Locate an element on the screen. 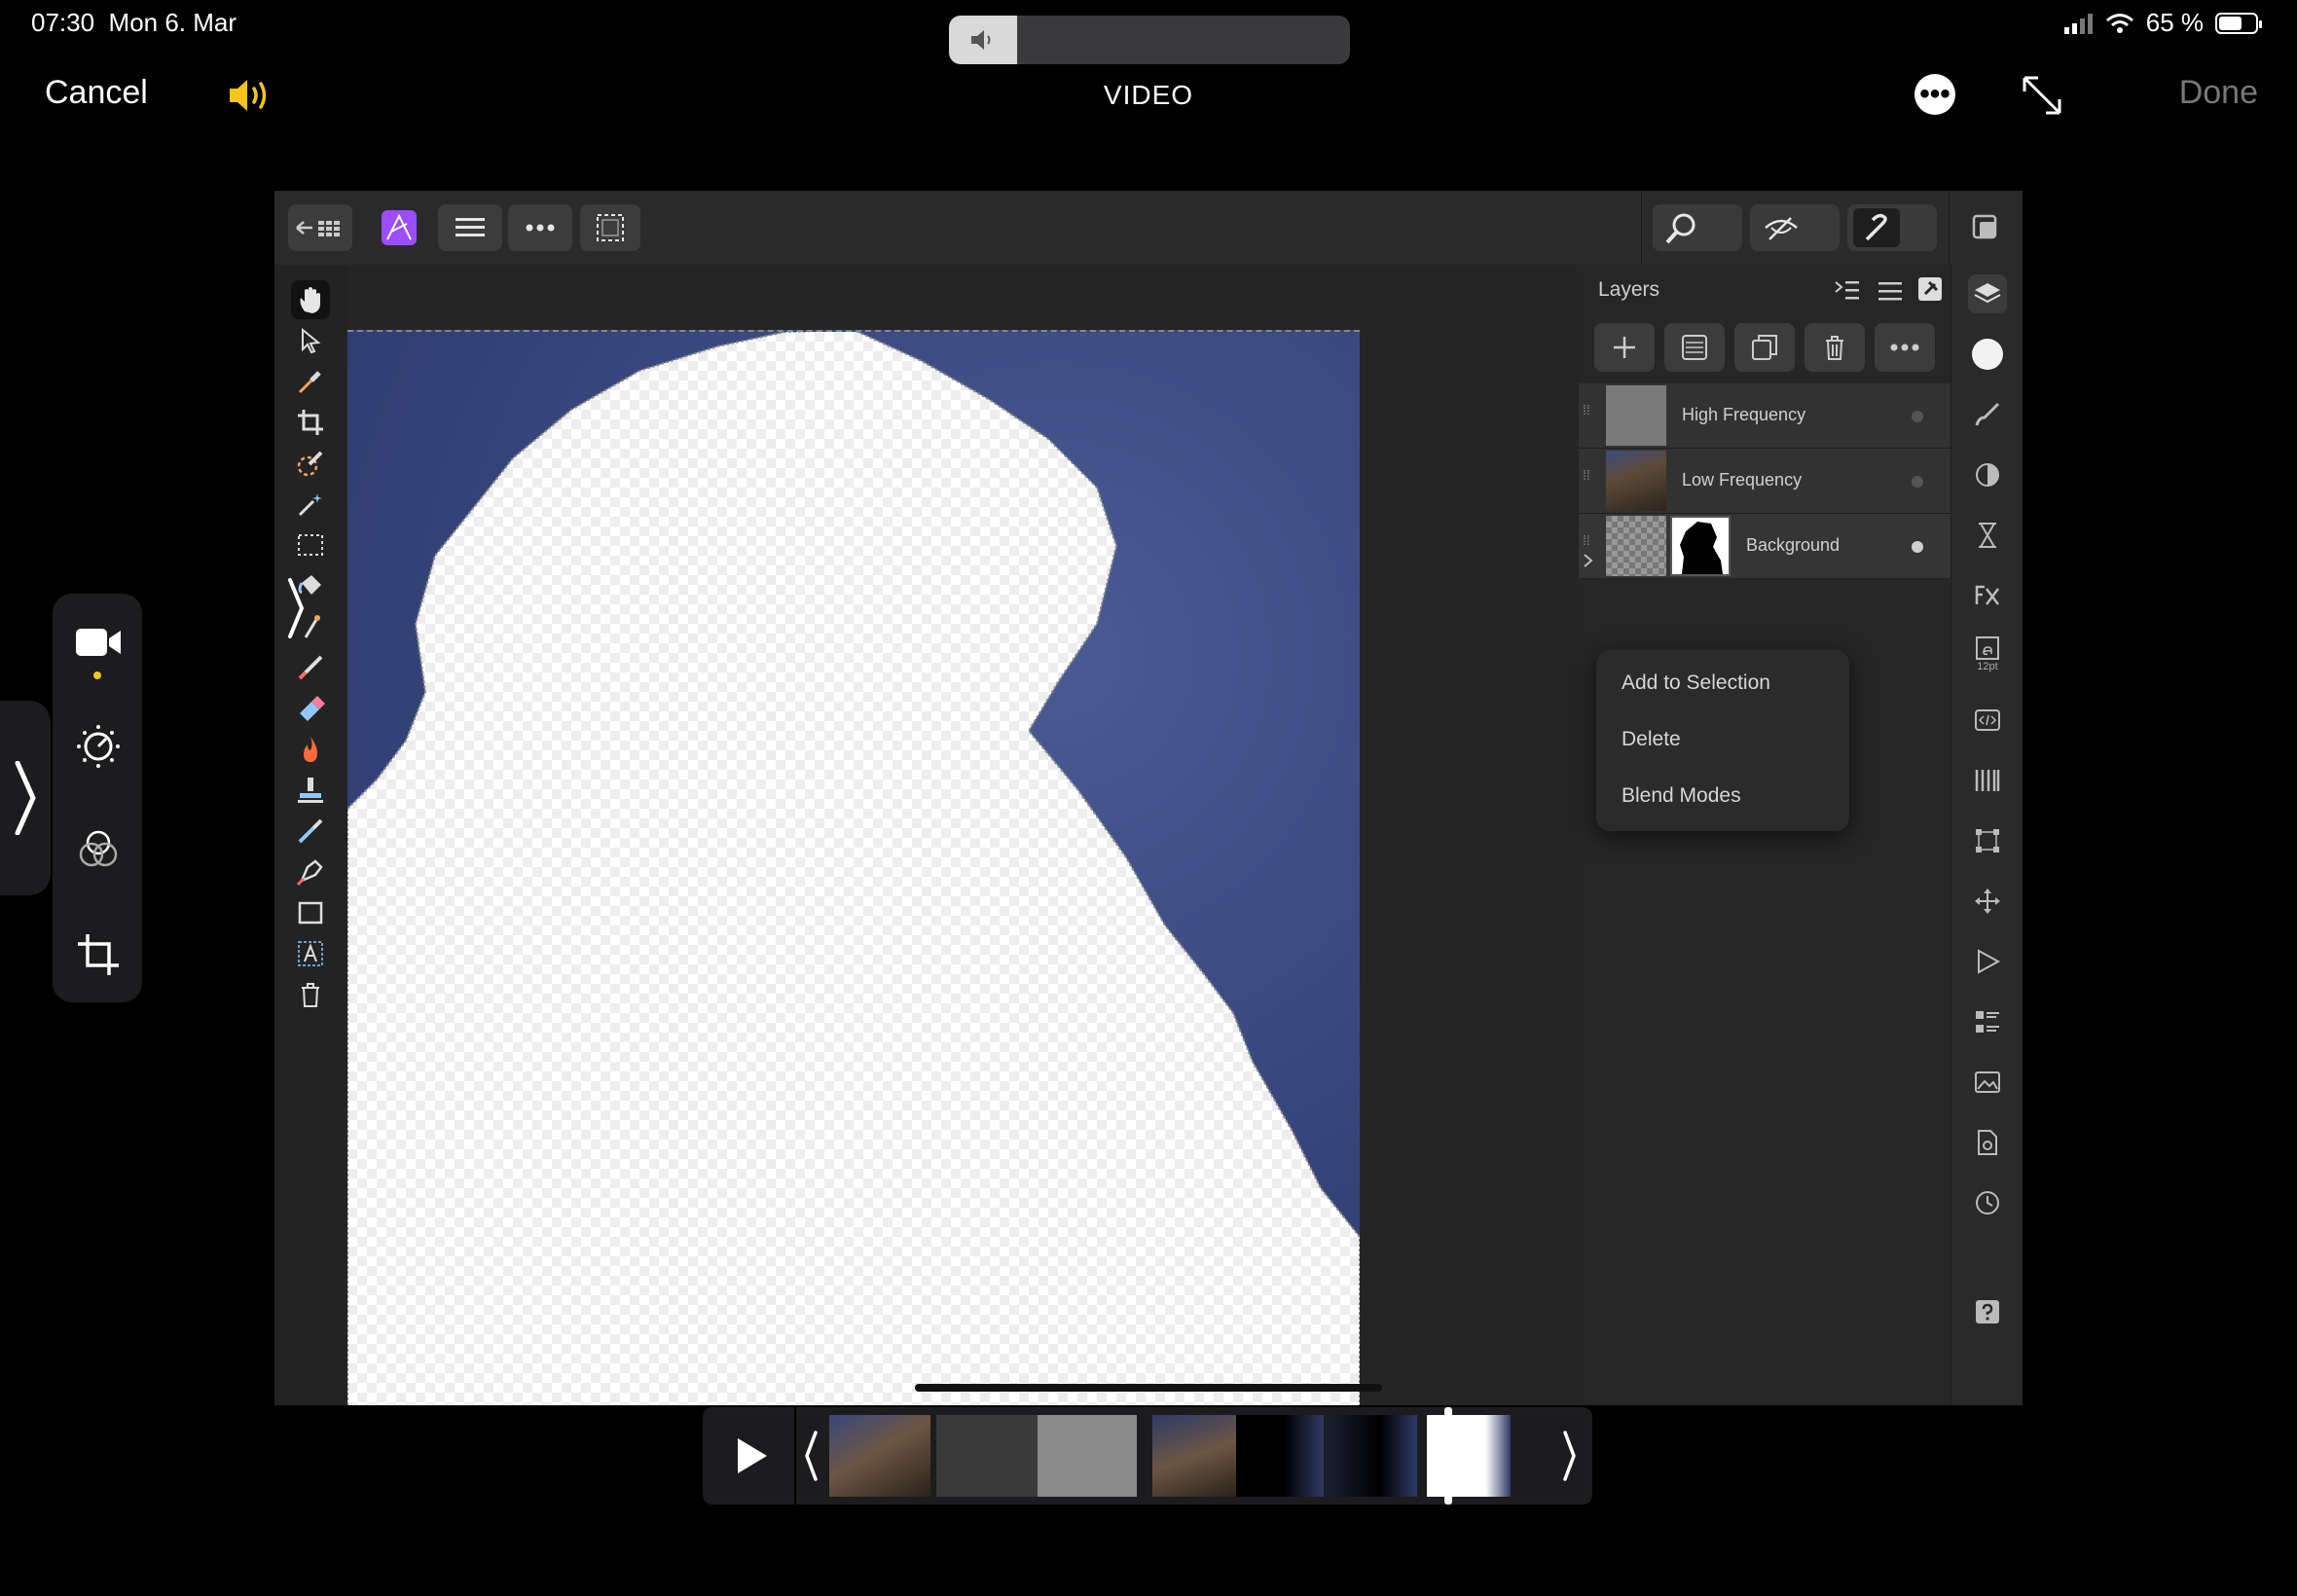 This screenshot has height=1596, width=2297. studio-panel-bar: 12pt is located at coordinates (1987, 835).